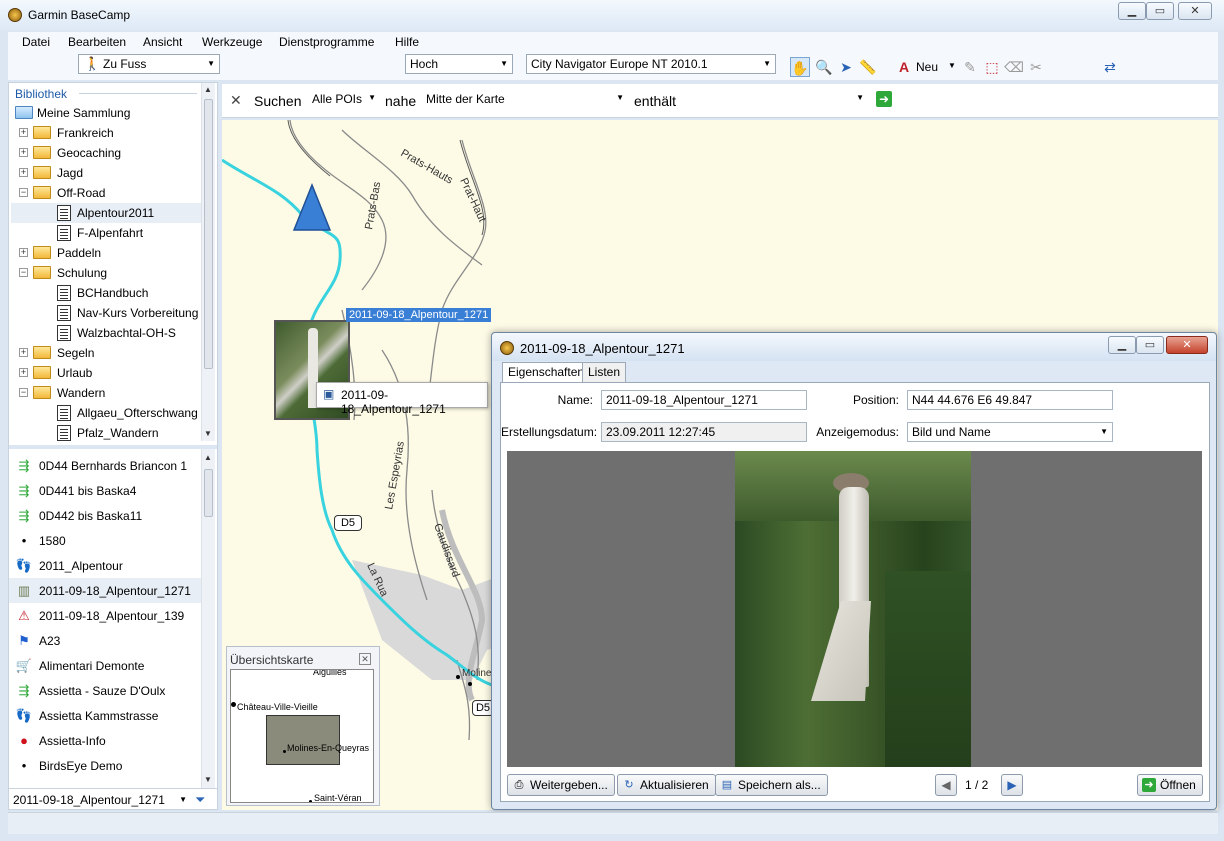  Describe the element at coordinates (106, 113) in the screenshot. I see `tree-root: Meine Sammlung` at that location.